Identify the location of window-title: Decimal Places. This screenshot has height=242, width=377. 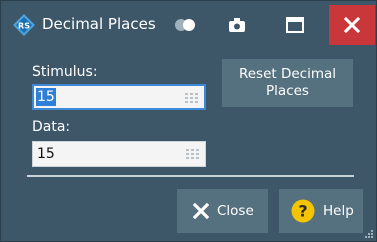
(99, 24).